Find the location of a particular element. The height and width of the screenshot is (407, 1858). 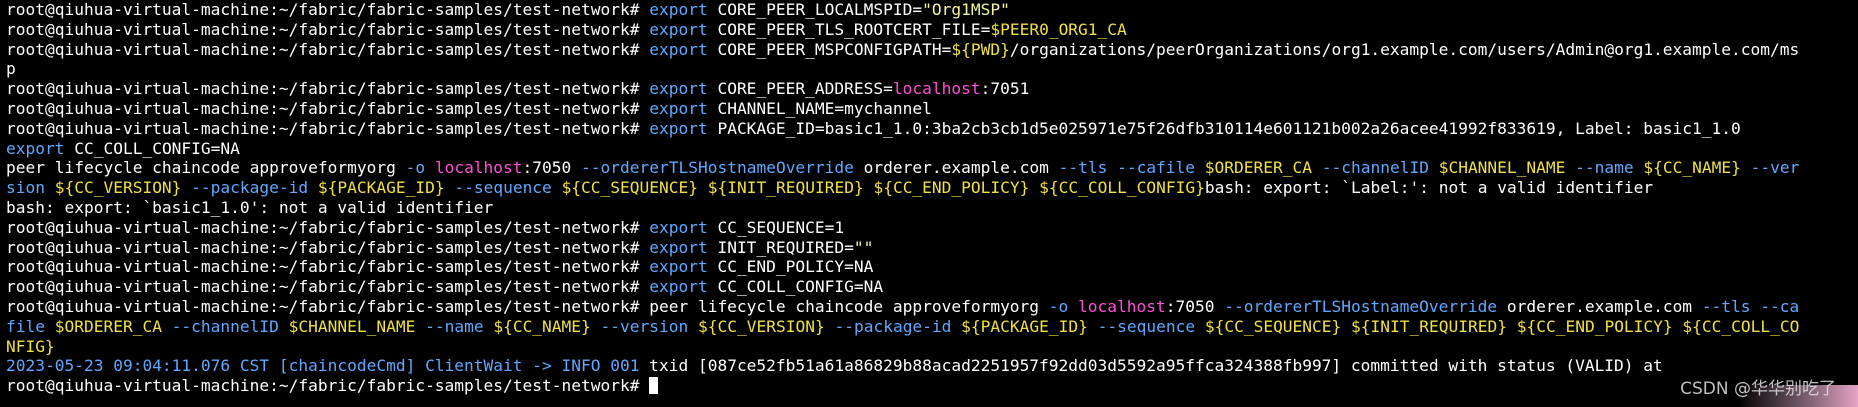

terminal-line: p is located at coordinates (902, 69).